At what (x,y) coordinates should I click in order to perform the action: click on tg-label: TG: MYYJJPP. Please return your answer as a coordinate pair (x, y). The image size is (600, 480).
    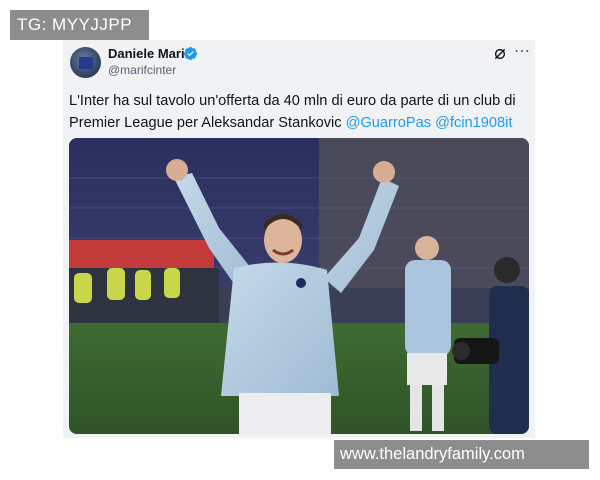
    Looking at the image, I should click on (75, 24).